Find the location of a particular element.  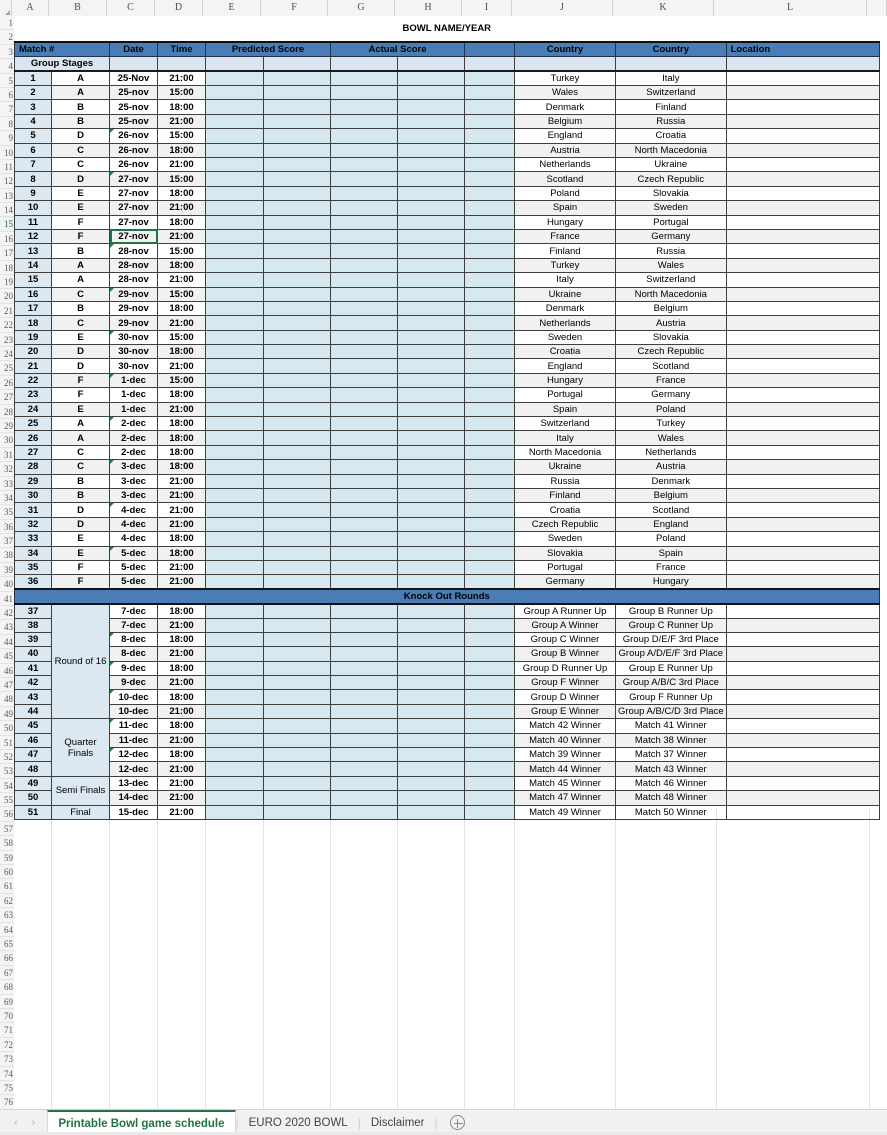

stage-label-final: Final is located at coordinates (80, 812).